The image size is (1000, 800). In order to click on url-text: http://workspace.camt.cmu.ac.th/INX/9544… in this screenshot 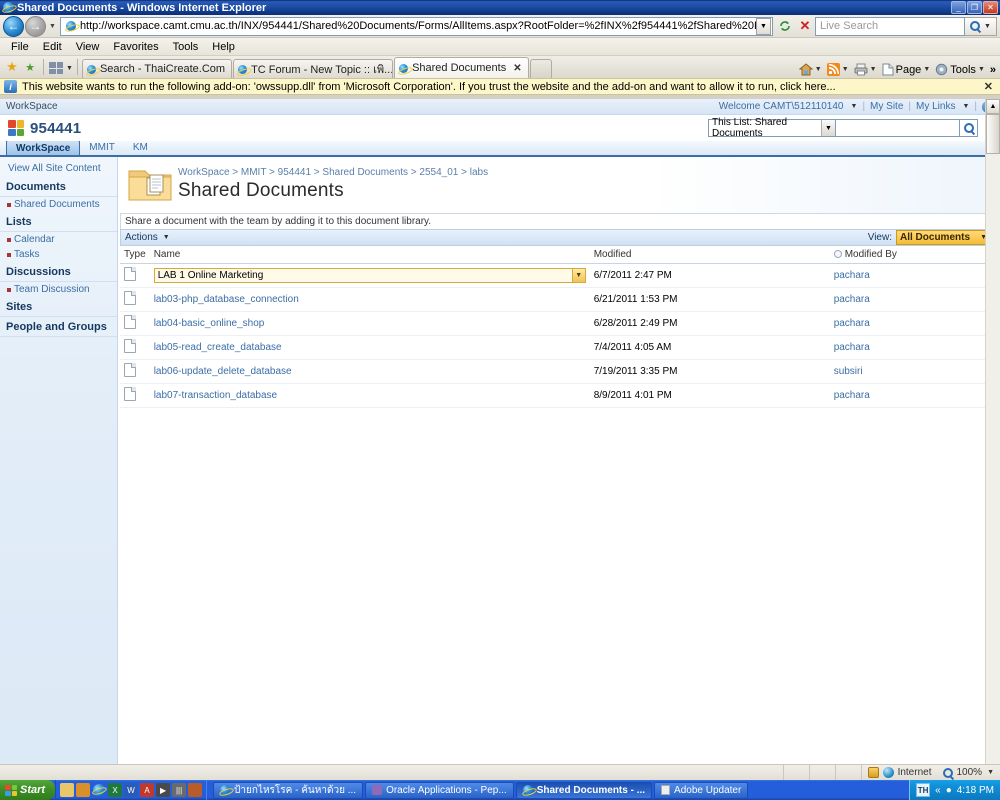, I will do `click(418, 26)`.